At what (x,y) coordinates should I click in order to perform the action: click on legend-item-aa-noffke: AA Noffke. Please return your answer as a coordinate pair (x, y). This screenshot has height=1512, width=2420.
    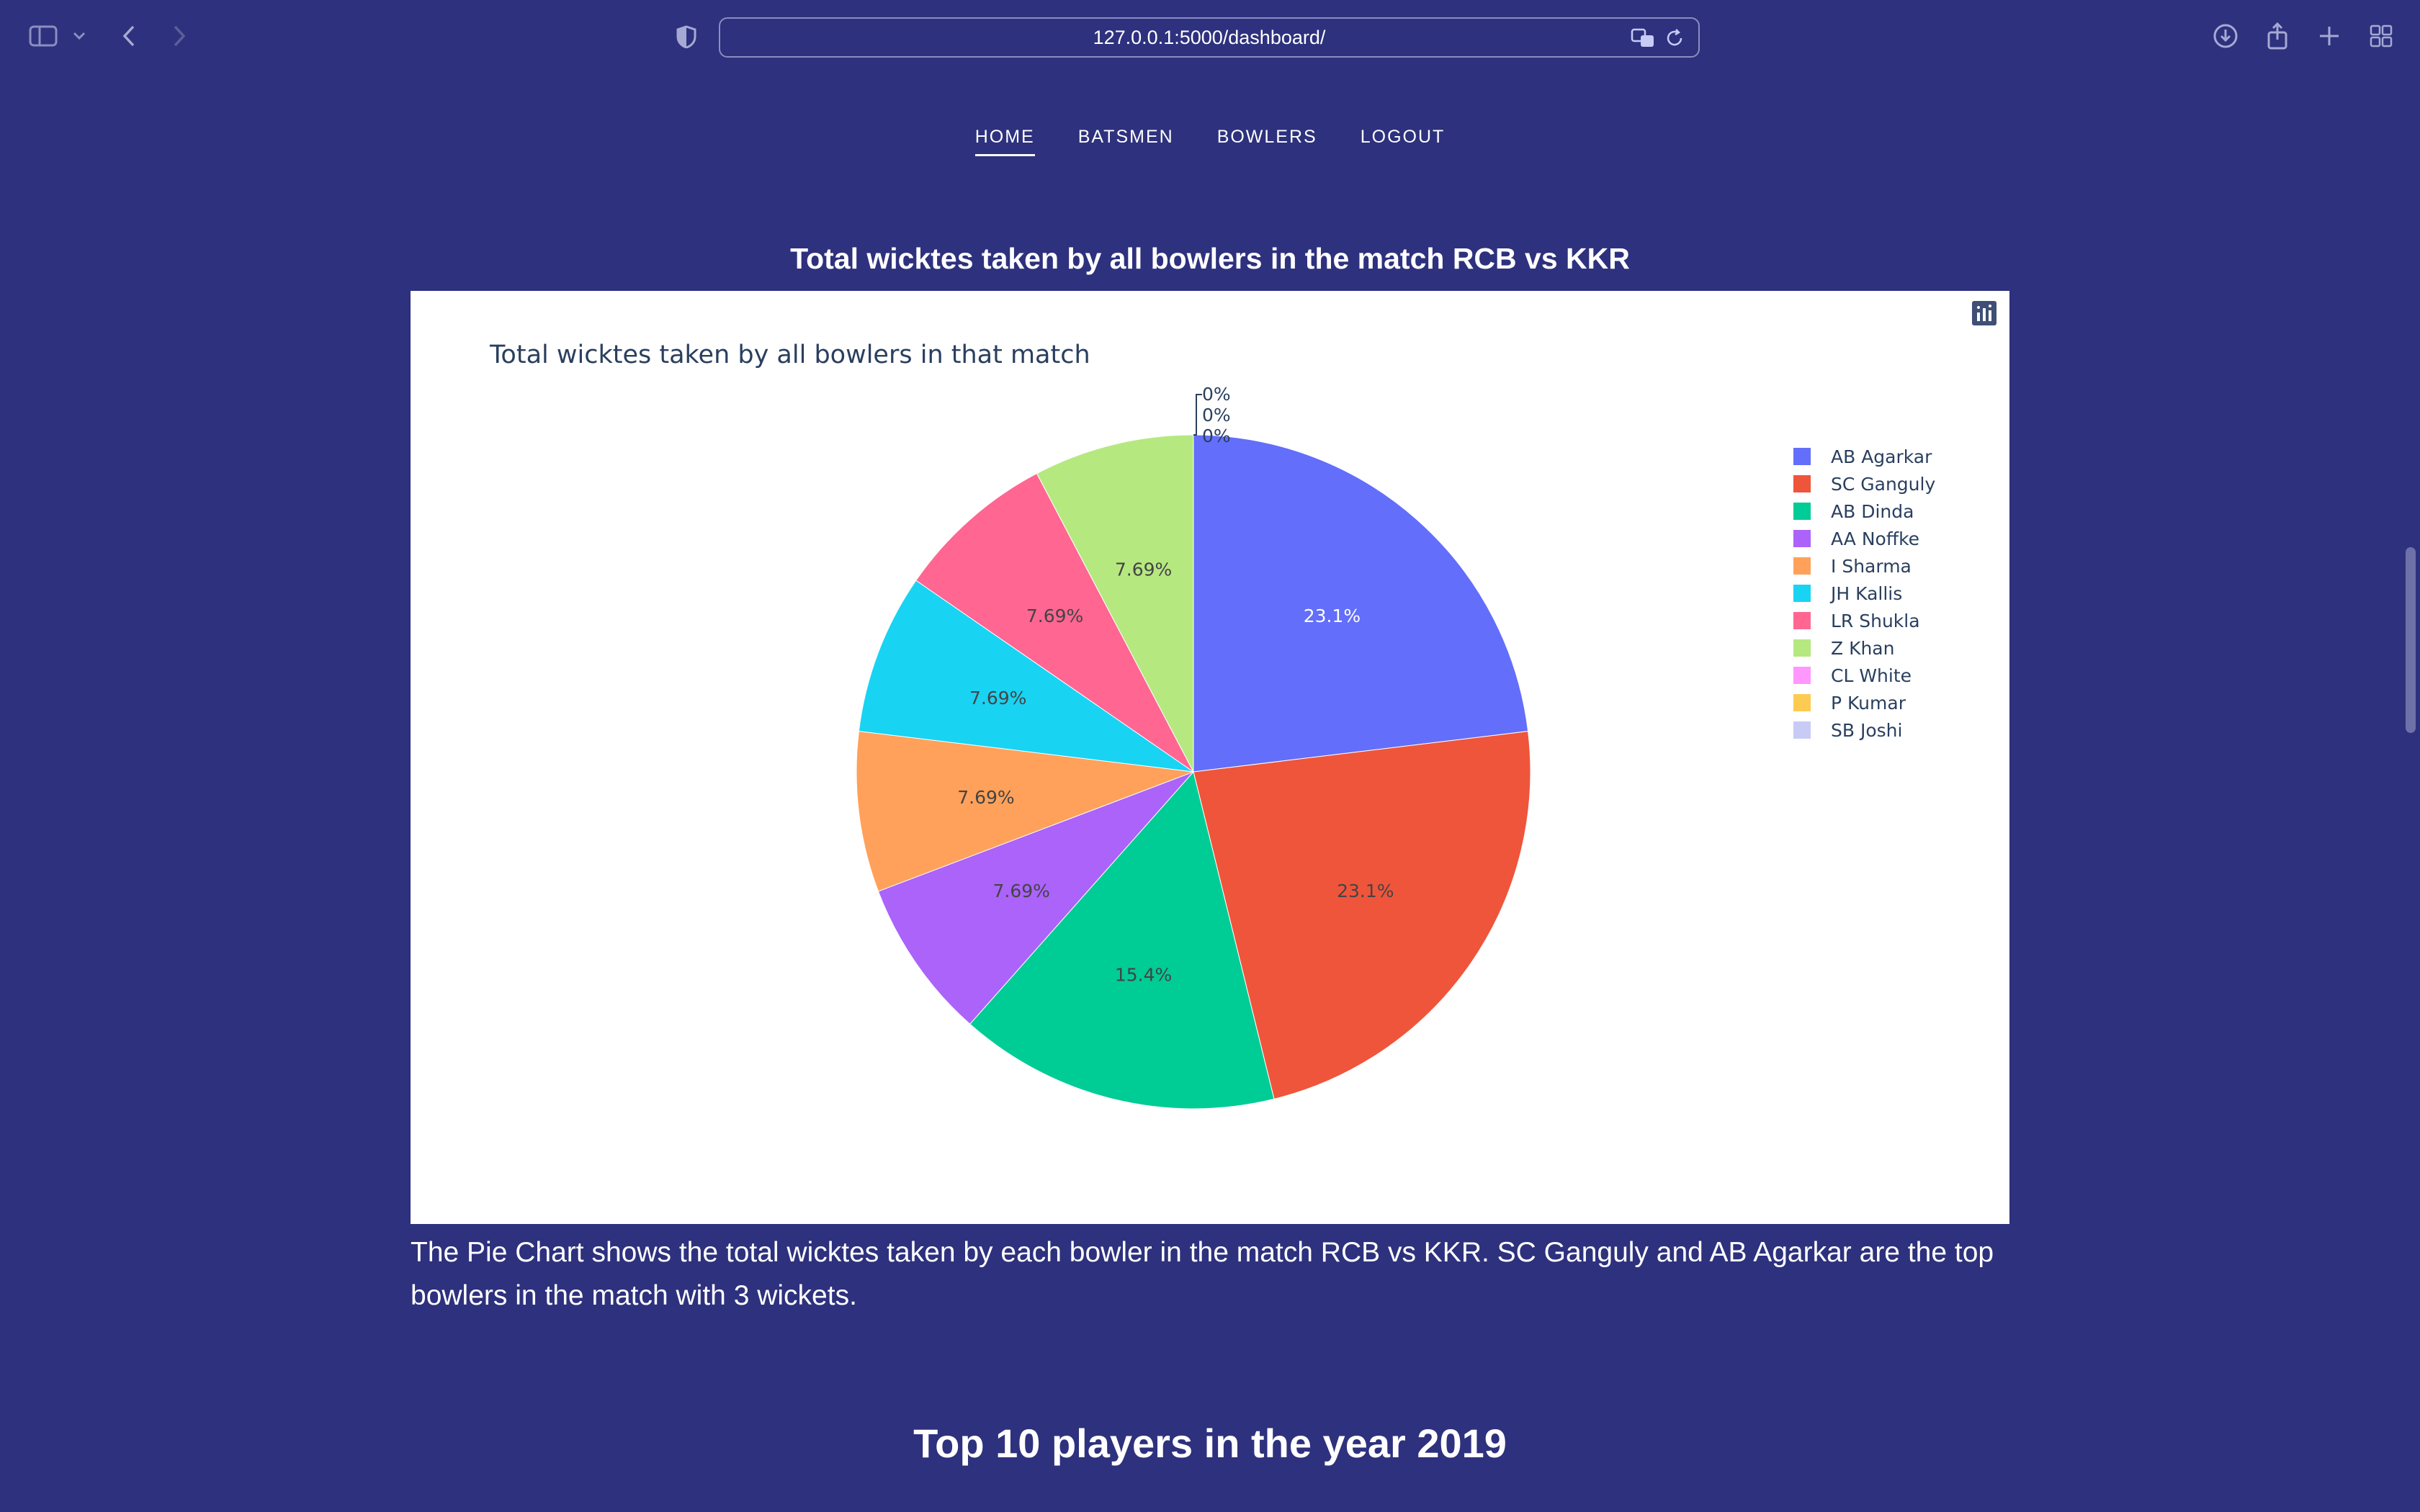
    Looking at the image, I should click on (1856, 538).